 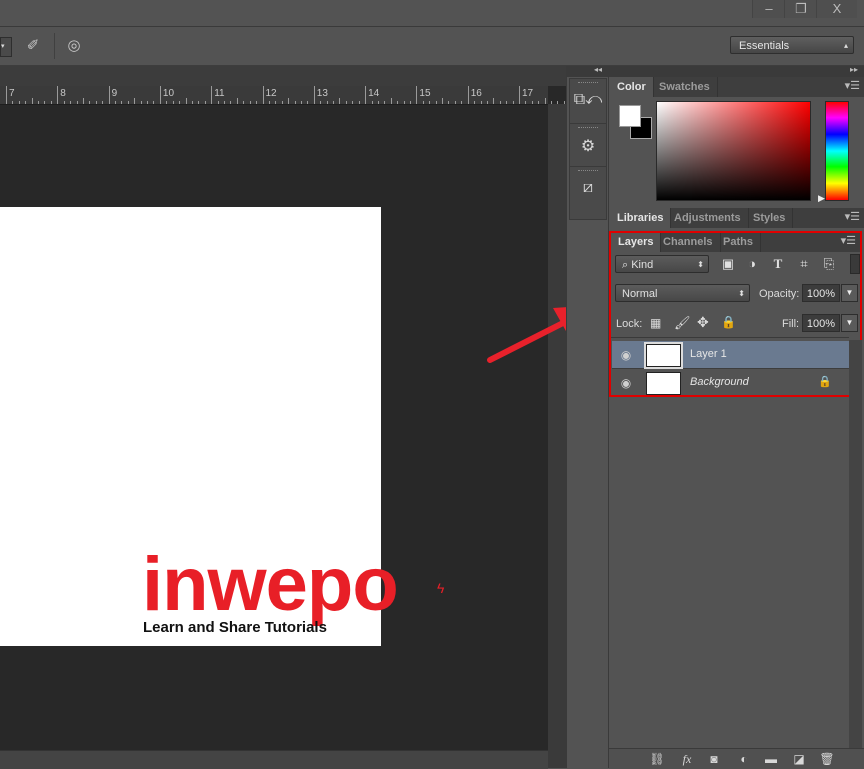 What do you see at coordinates (54, 46) in the screenshot?
I see `divider` at bounding box center [54, 46].